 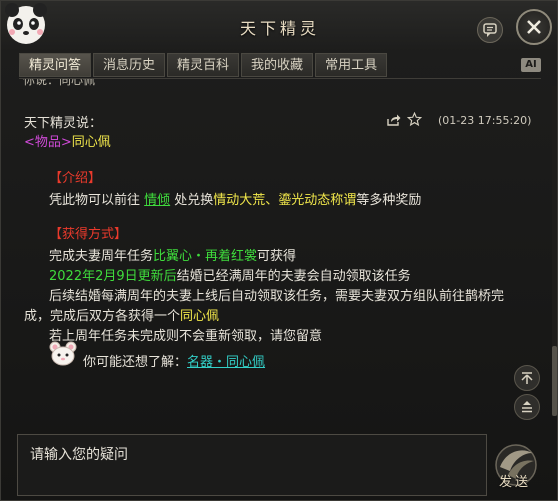 I want to click on window-title: 天下精灵, so click(x=279, y=28).